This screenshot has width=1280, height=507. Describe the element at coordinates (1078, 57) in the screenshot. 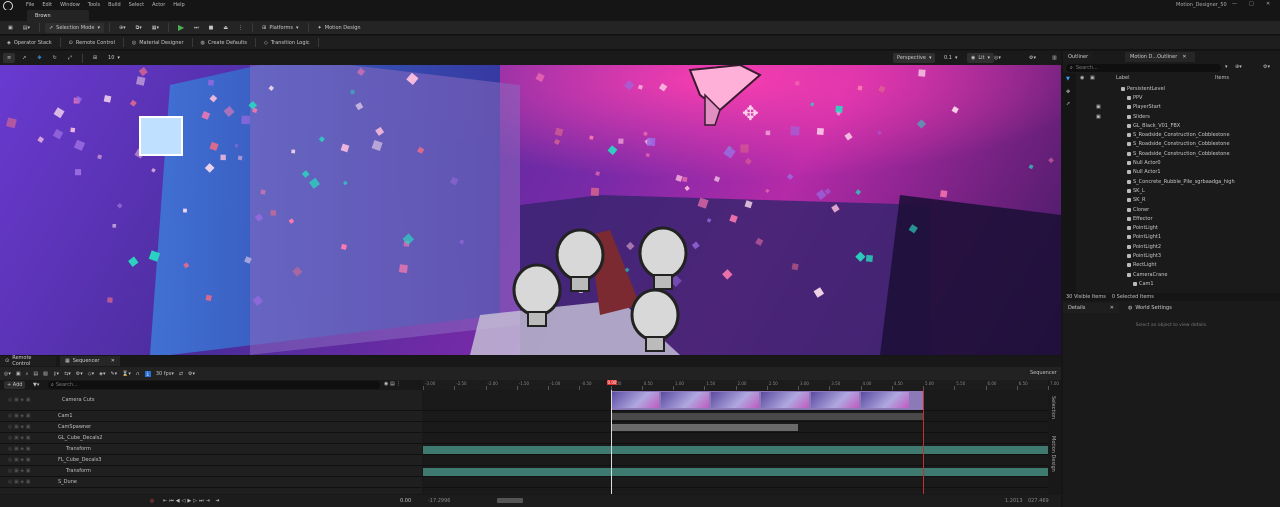

I see `outliner-tab: Outliner` at that location.